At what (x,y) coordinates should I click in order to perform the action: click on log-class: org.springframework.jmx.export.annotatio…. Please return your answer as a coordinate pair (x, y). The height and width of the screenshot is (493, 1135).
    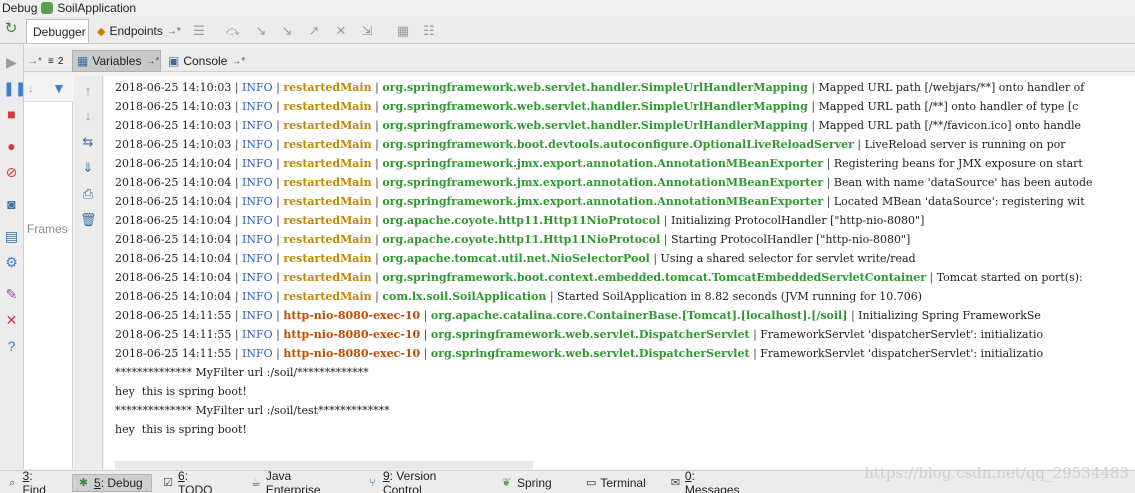
    Looking at the image, I should click on (603, 201).